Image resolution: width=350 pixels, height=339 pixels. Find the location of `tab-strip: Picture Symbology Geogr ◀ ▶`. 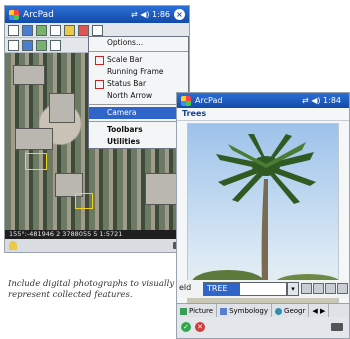

tab-strip: Picture Symbology Geogr ◀ ▶ is located at coordinates (263, 310).